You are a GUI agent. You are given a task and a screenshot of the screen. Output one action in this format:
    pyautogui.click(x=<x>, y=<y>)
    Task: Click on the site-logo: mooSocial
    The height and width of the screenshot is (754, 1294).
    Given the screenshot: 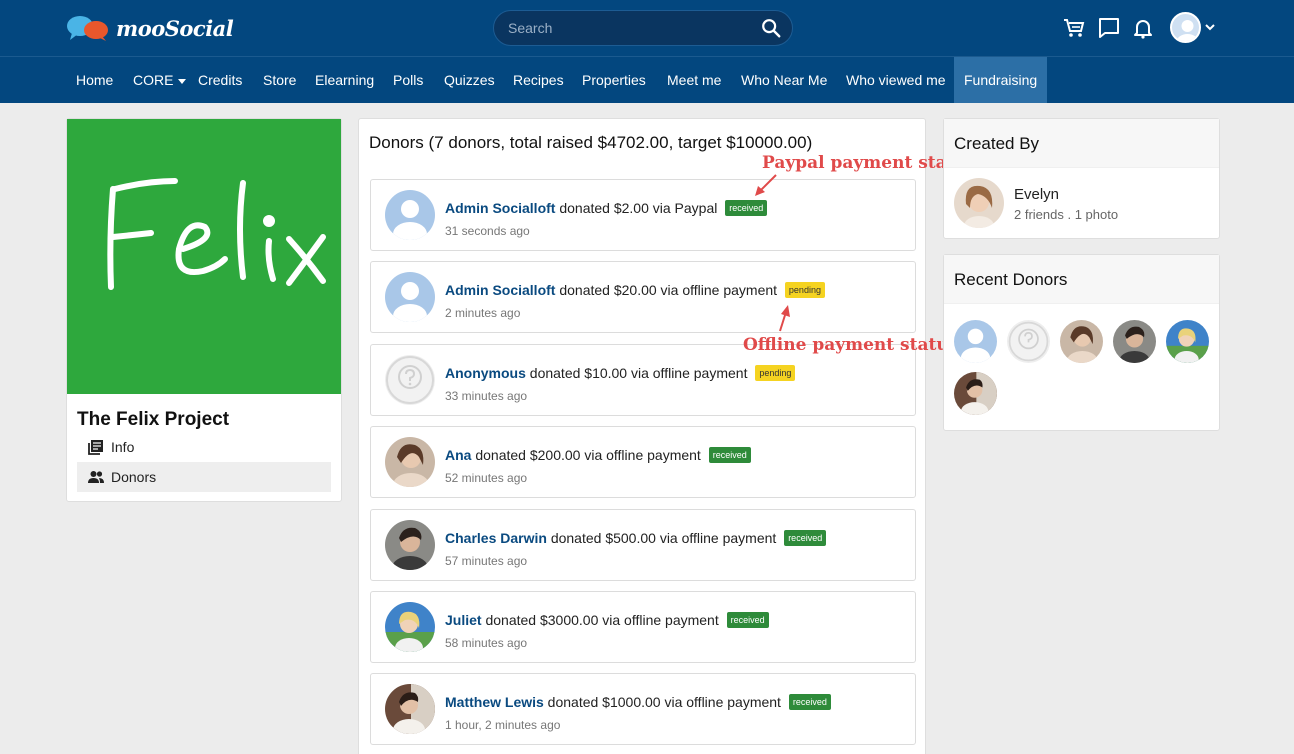 What is the action you would take?
    pyautogui.click(x=150, y=28)
    